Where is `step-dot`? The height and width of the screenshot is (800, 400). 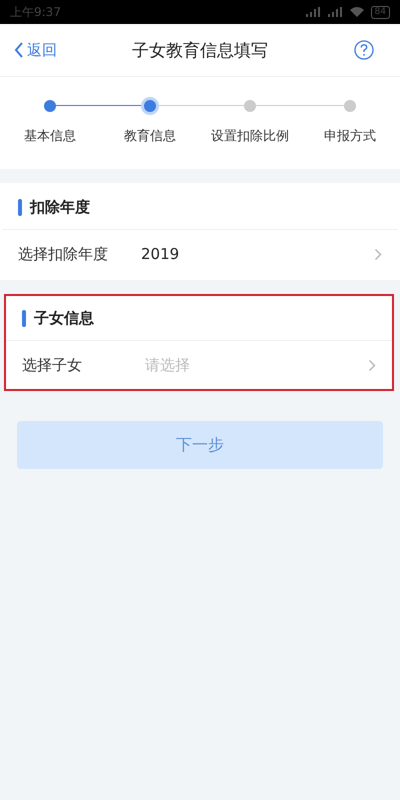
step-dot is located at coordinates (150, 106).